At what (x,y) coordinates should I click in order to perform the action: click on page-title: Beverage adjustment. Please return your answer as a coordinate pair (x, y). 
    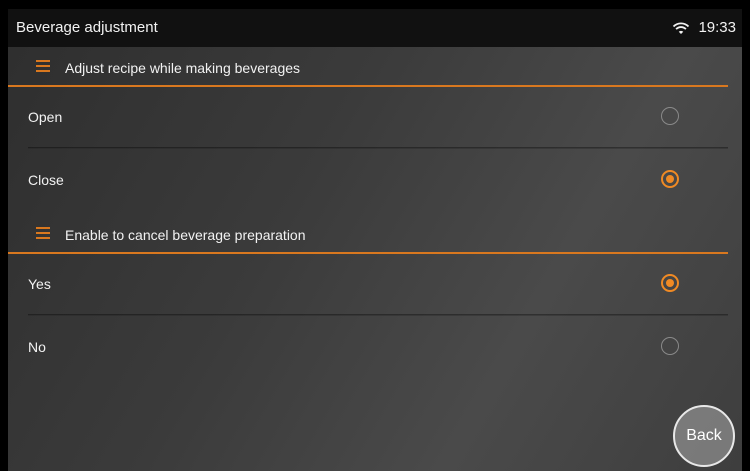
    Looking at the image, I should click on (87, 27).